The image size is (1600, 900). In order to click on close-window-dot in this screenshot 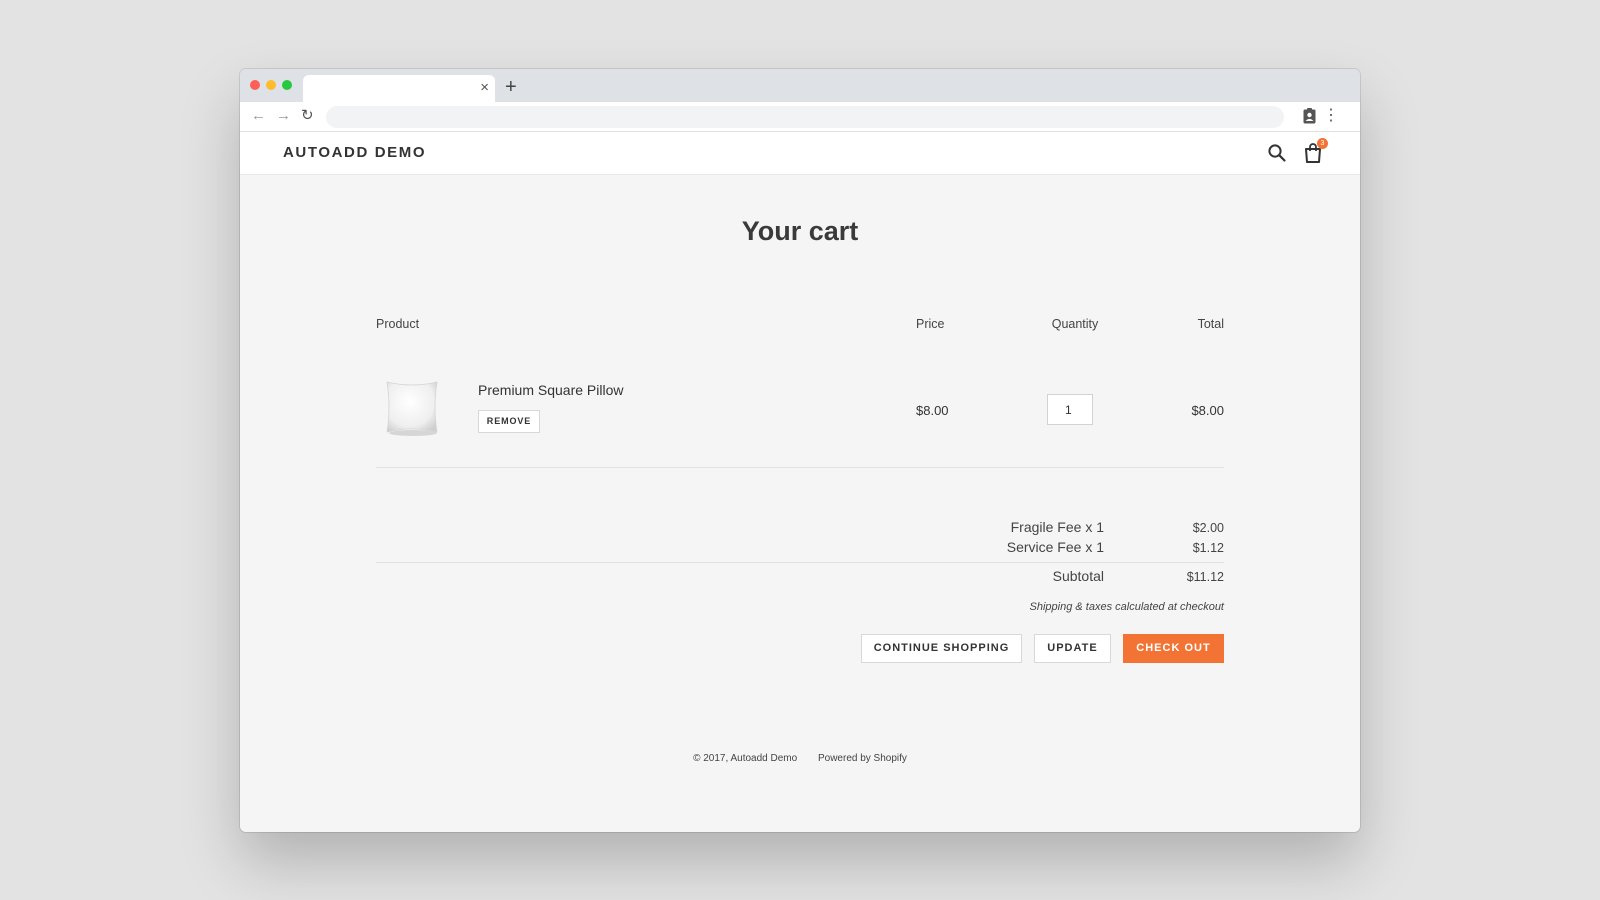, I will do `click(255, 85)`.